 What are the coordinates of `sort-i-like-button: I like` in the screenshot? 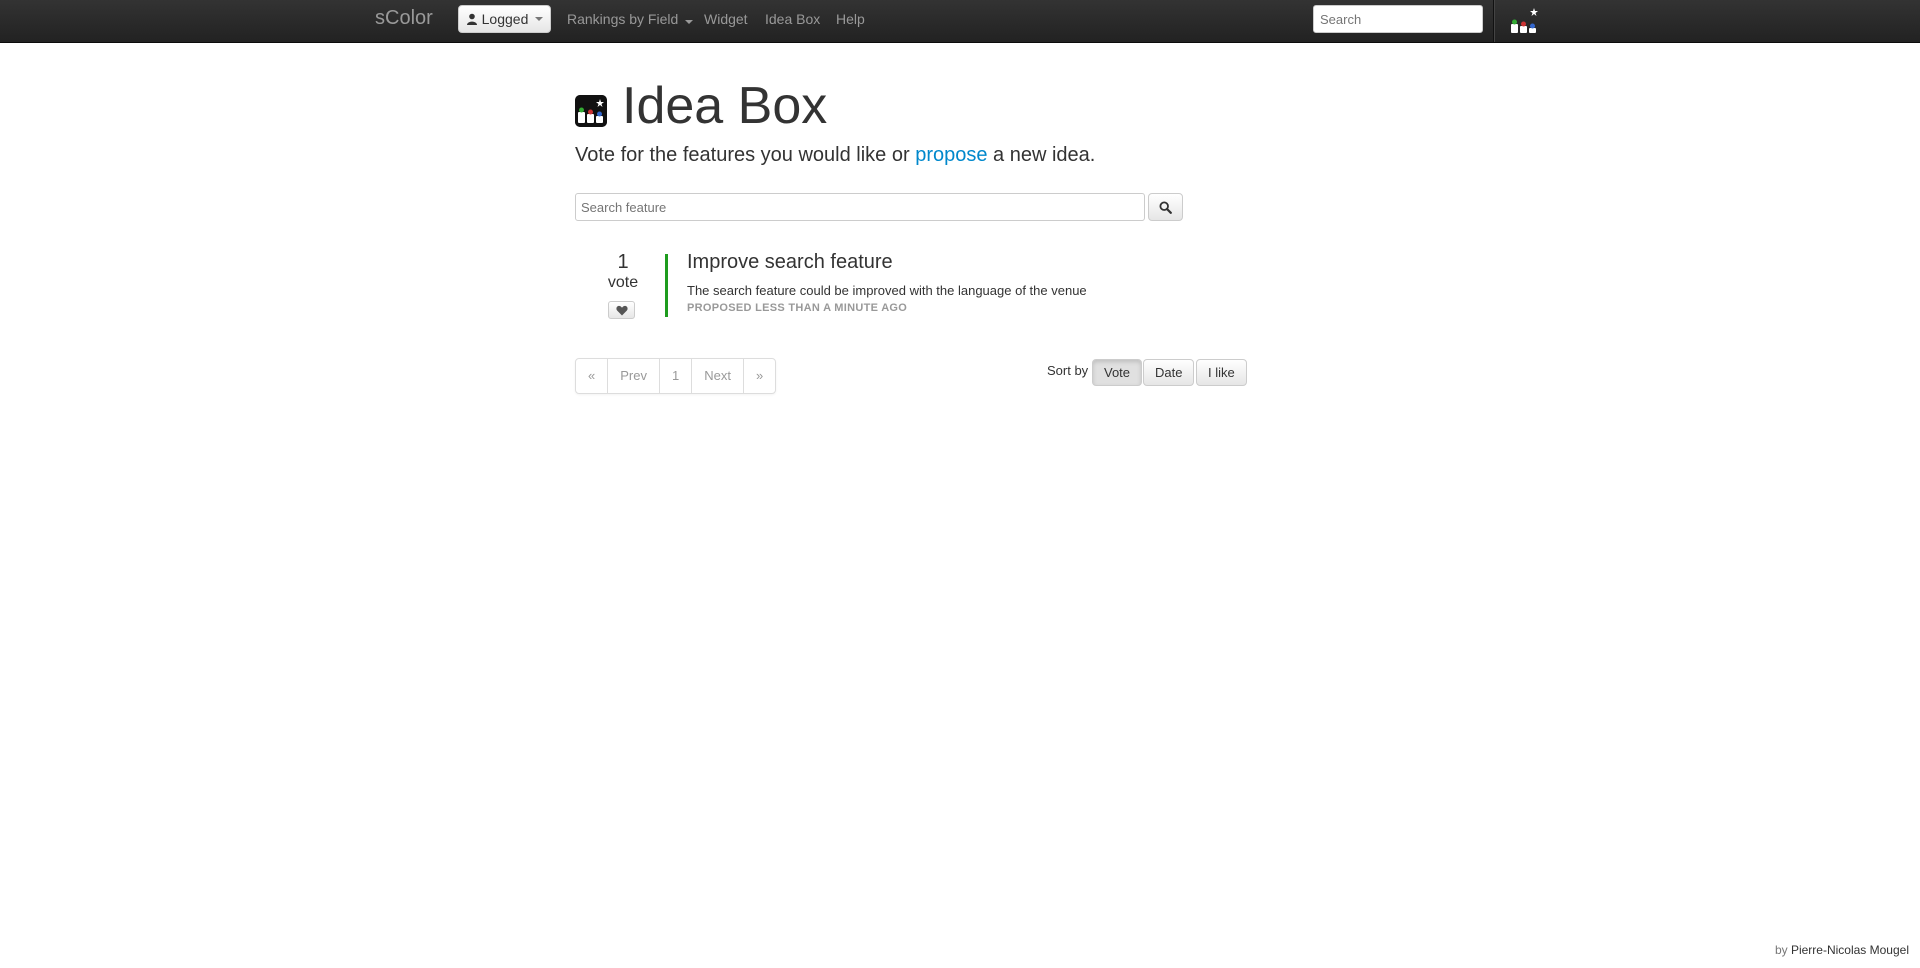 It's located at (1221, 372).